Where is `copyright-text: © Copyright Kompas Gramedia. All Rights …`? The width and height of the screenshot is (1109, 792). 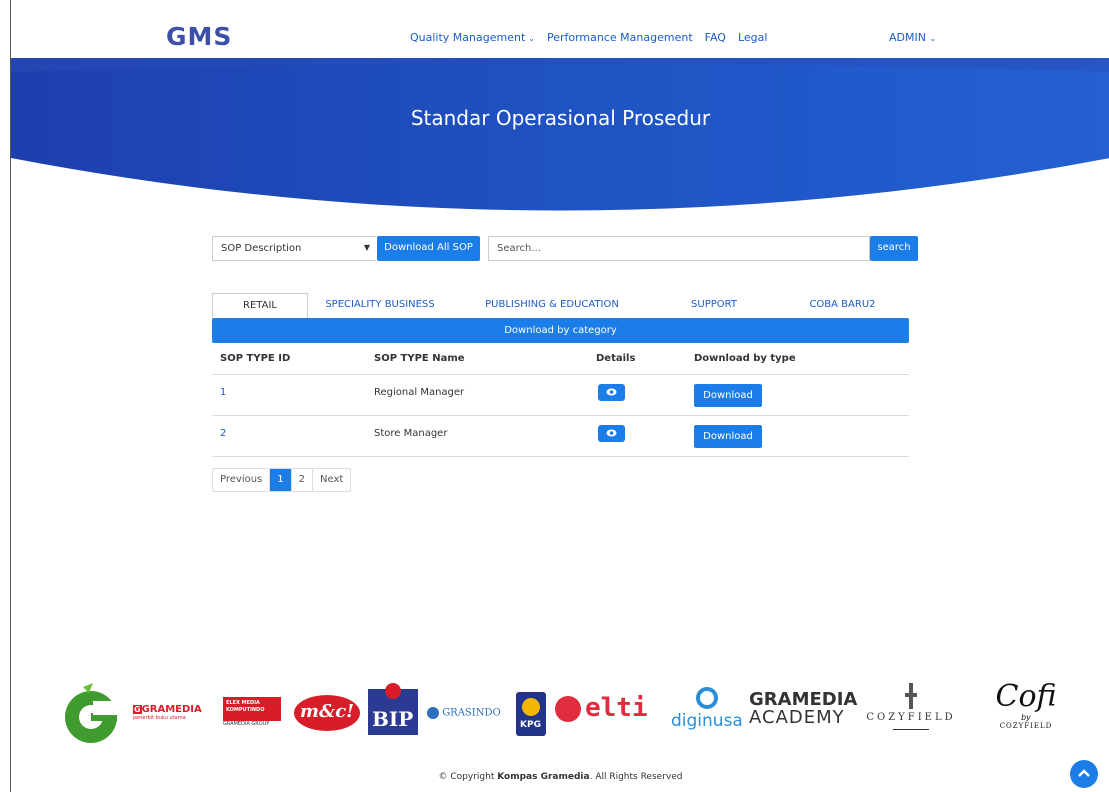 copyright-text: © Copyright Kompas Gramedia. All Rights … is located at coordinates (560, 777).